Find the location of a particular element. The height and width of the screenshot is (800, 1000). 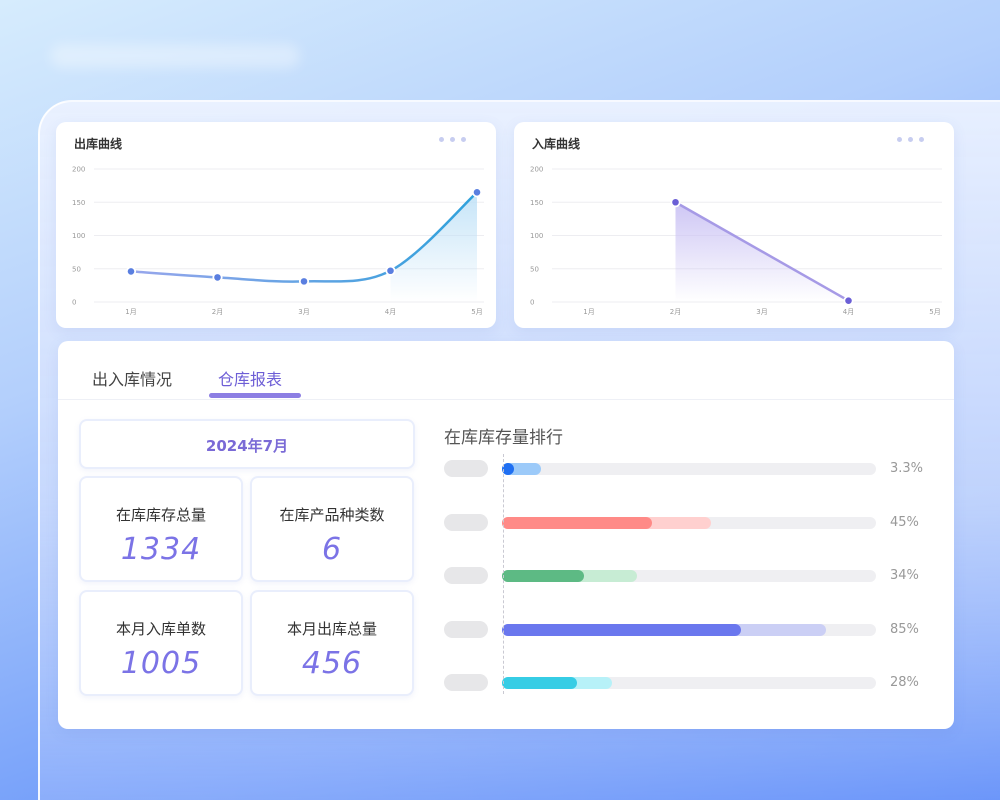

ranking-row: 28% is located at coordinates (689, 684).